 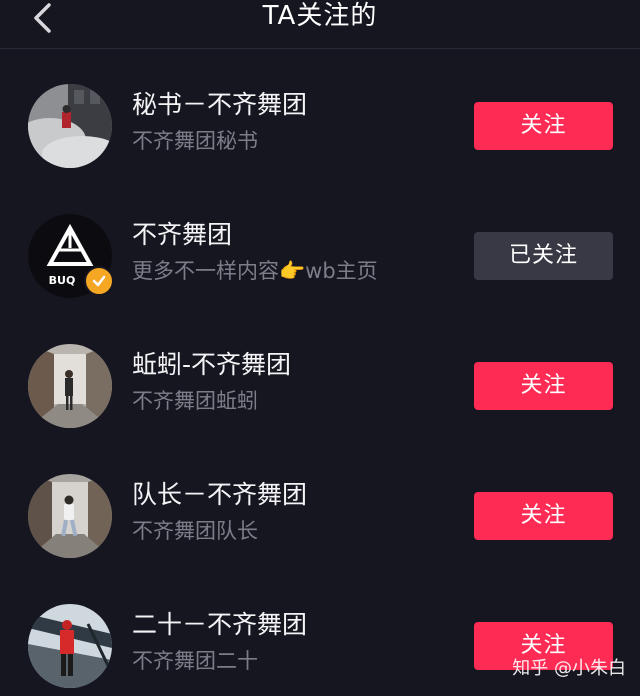 What do you see at coordinates (195, 401) in the screenshot?
I see `user-subtitle: 不齐舞团蚯蚓` at bounding box center [195, 401].